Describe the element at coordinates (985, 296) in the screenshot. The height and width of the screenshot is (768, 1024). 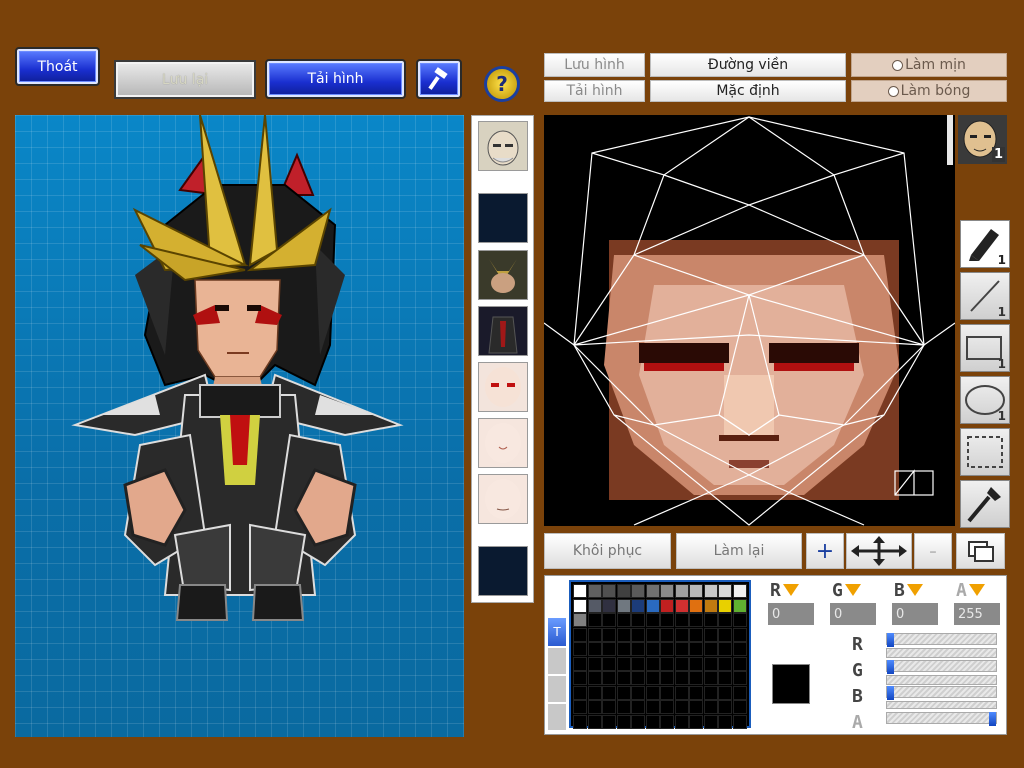
I see `line-tool: 1` at that location.